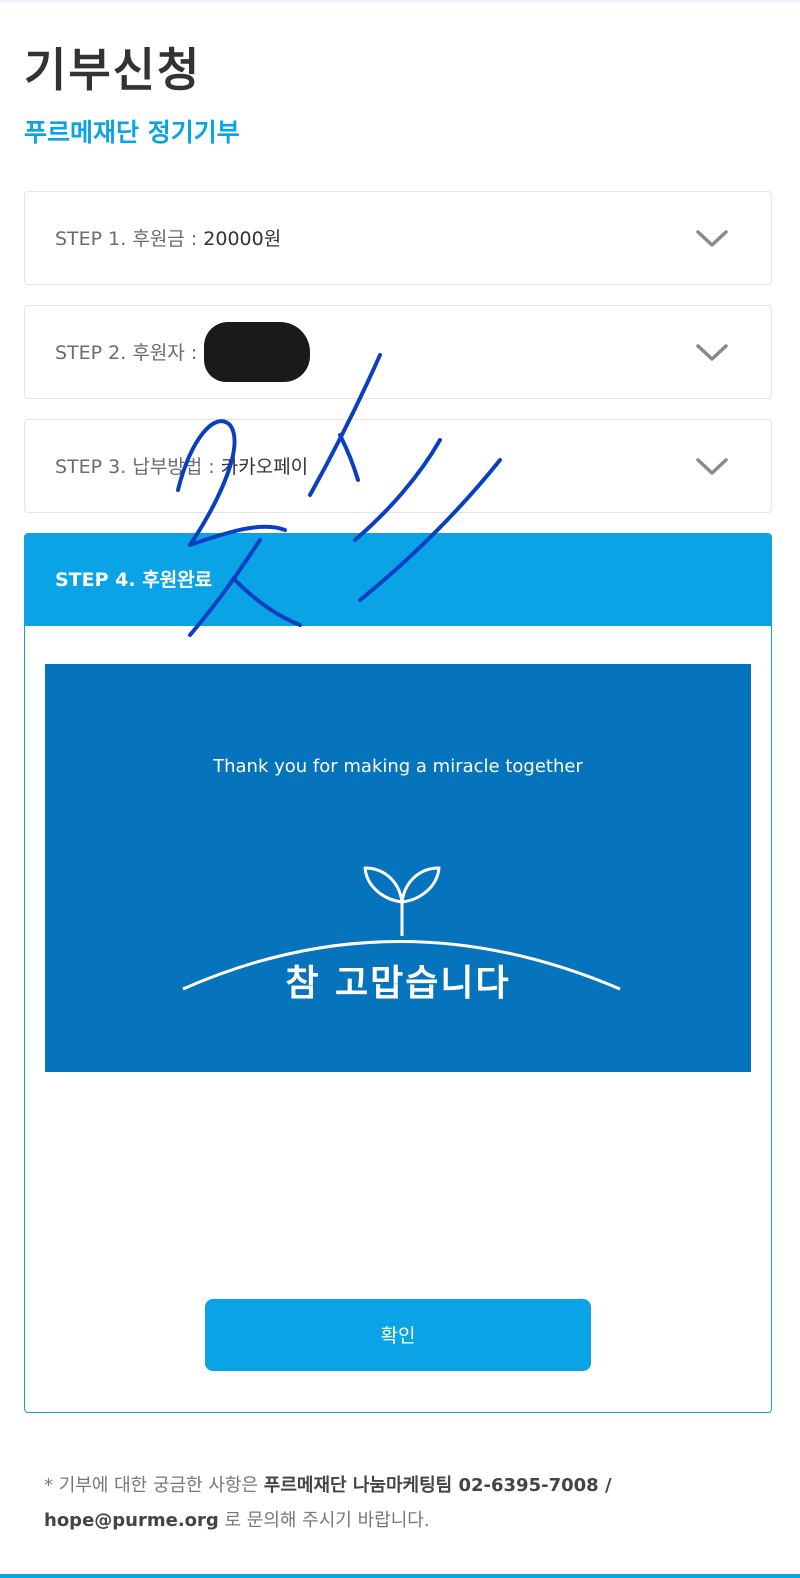 This screenshot has width=800, height=1578. What do you see at coordinates (400, 1576) in the screenshot?
I see `bottom-divider` at bounding box center [400, 1576].